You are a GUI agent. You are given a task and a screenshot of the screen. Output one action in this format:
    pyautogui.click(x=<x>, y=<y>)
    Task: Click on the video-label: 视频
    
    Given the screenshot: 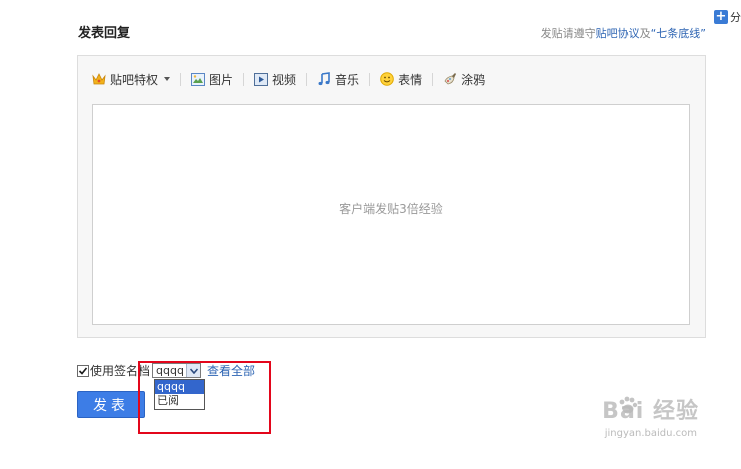 What is the action you would take?
    pyautogui.click(x=284, y=79)
    